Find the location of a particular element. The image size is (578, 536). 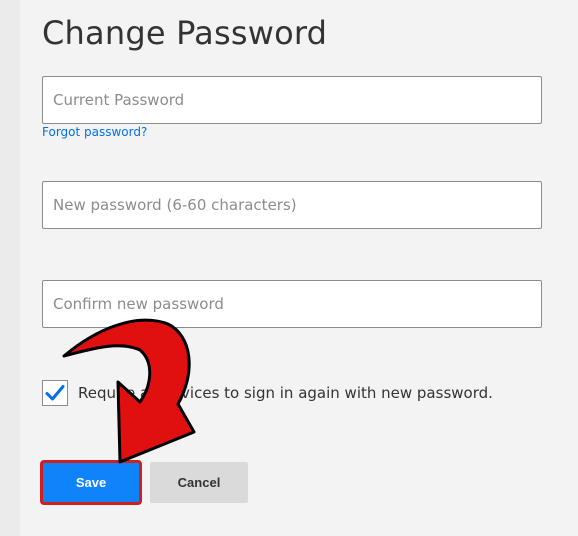

new-password-field is located at coordinates (292, 205).